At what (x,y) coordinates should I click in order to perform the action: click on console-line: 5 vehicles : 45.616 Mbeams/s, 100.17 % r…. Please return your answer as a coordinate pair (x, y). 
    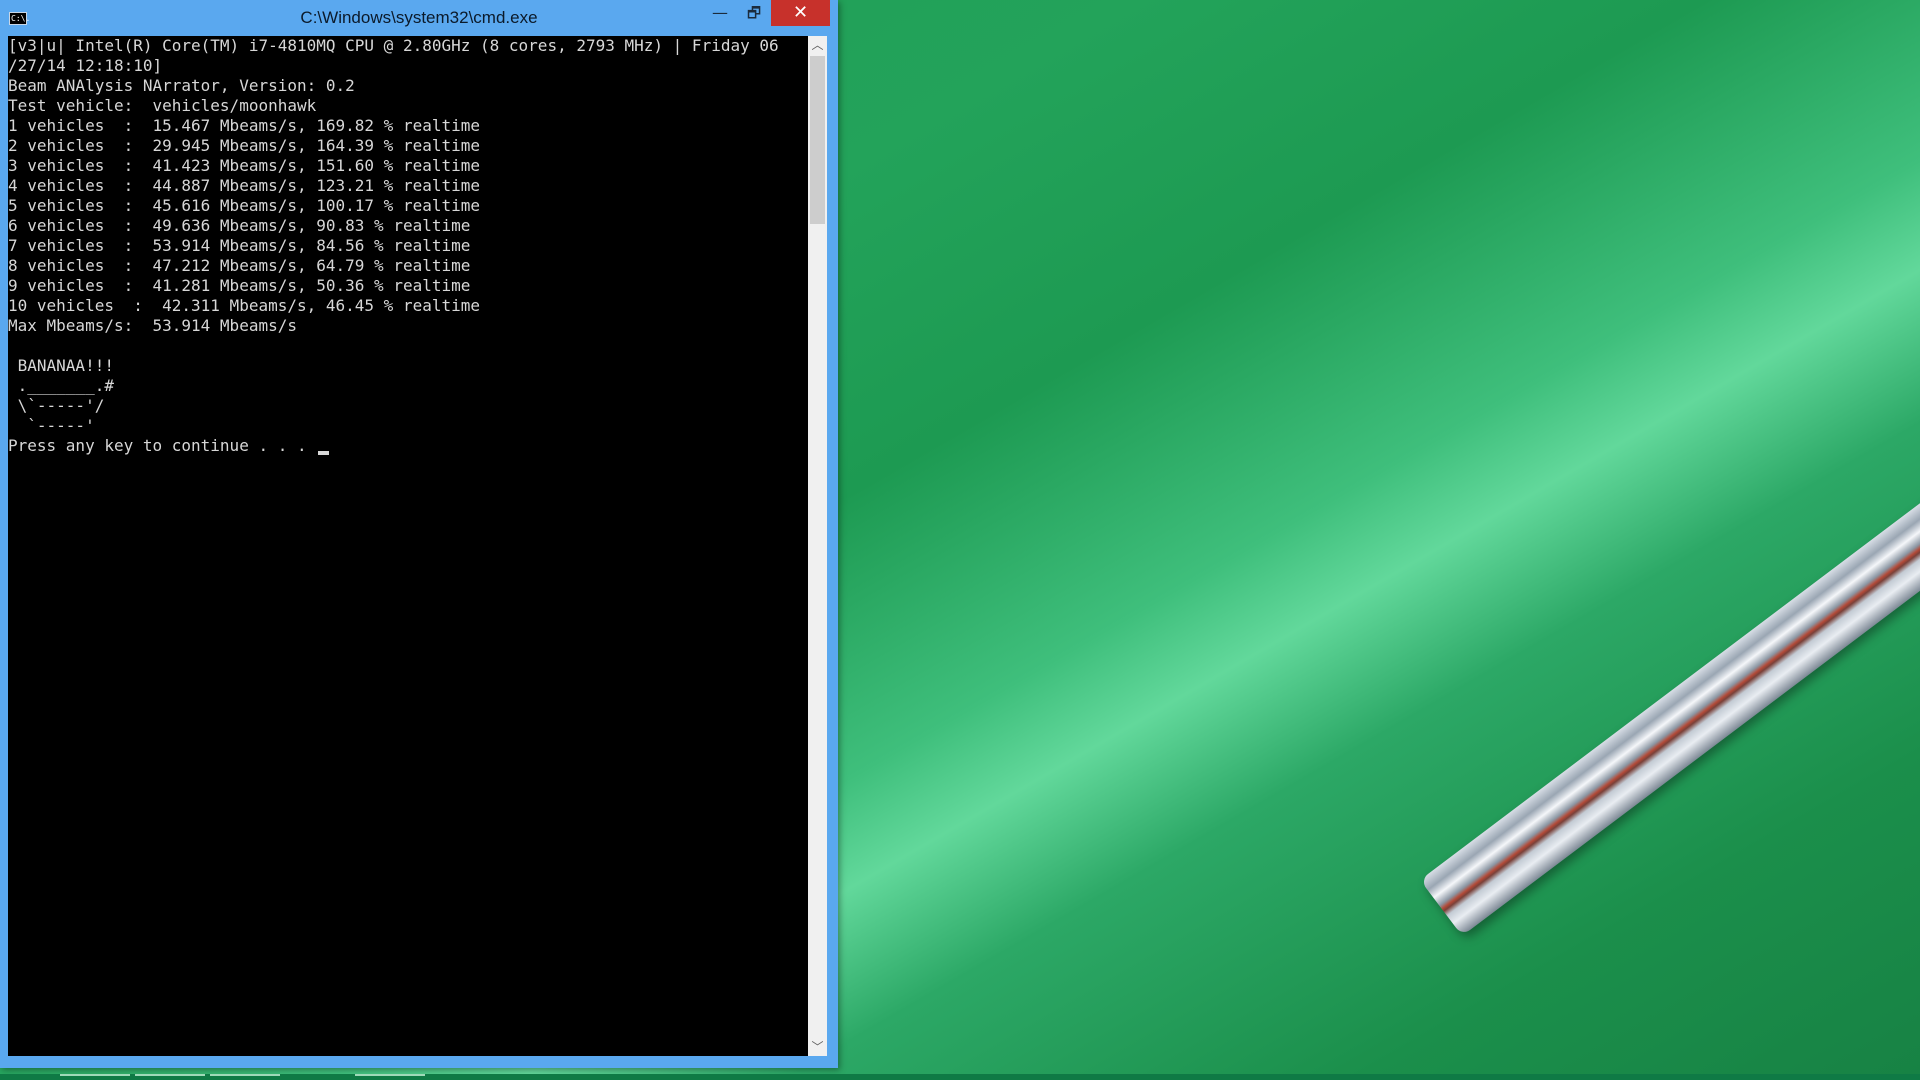
    Looking at the image, I should click on (244, 205).